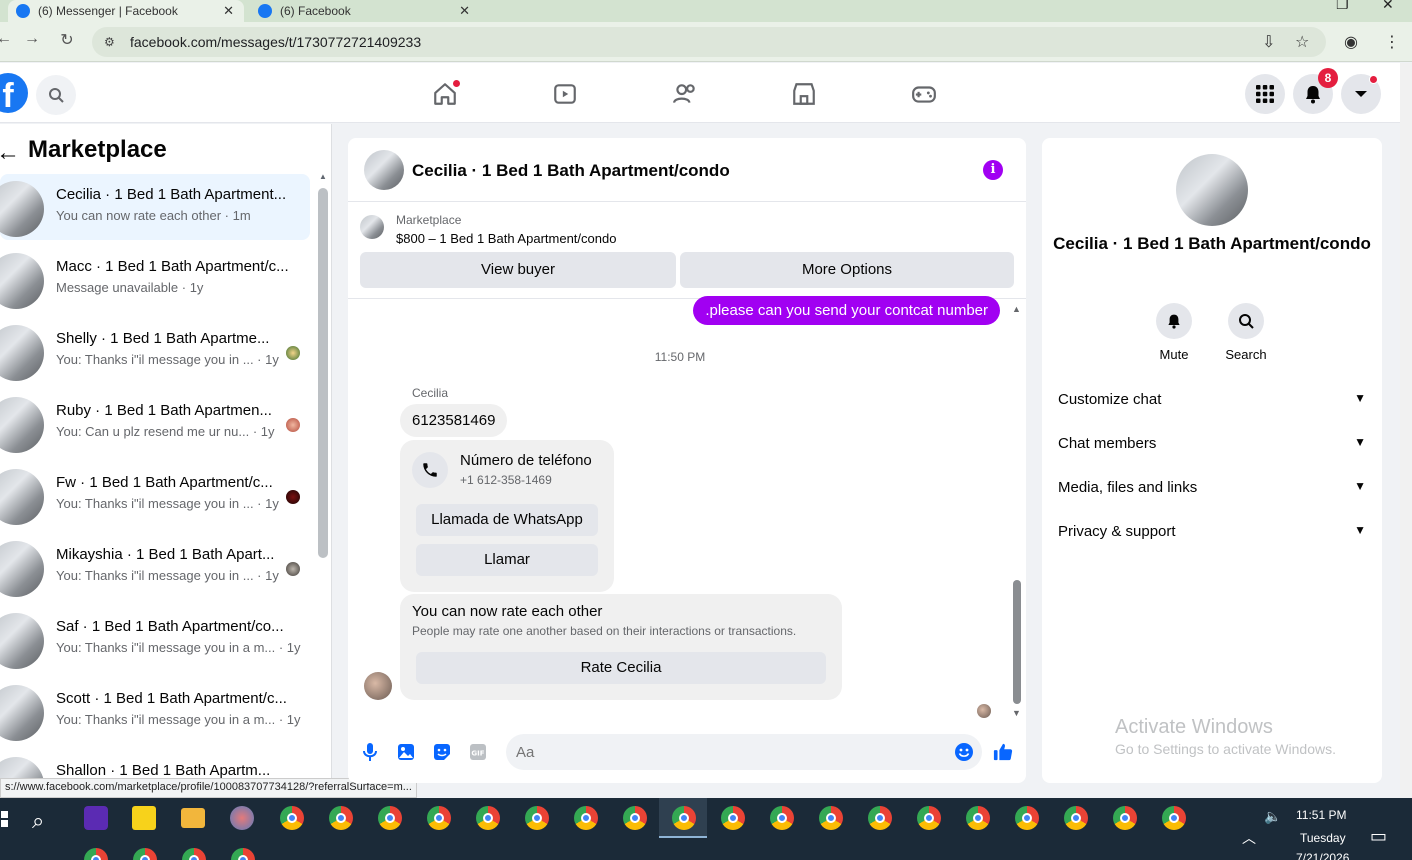 This screenshot has height=860, width=1412. I want to click on page-scrollbar, so click(1406, 431).